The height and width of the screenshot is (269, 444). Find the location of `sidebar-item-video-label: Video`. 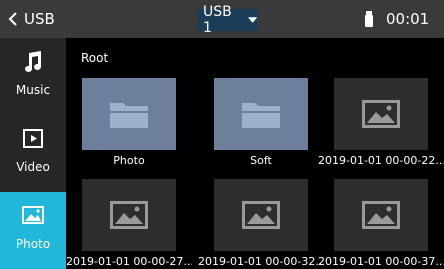

sidebar-item-video-label: Video is located at coordinates (33, 167).